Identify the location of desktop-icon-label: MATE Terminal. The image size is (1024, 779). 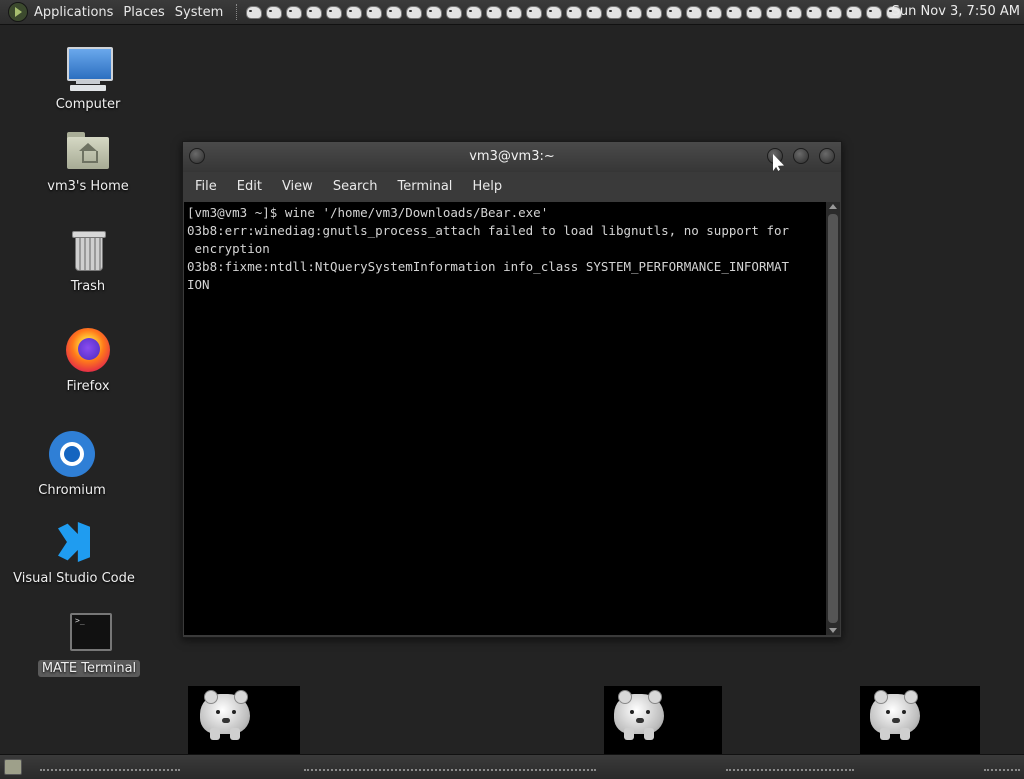
(89, 668).